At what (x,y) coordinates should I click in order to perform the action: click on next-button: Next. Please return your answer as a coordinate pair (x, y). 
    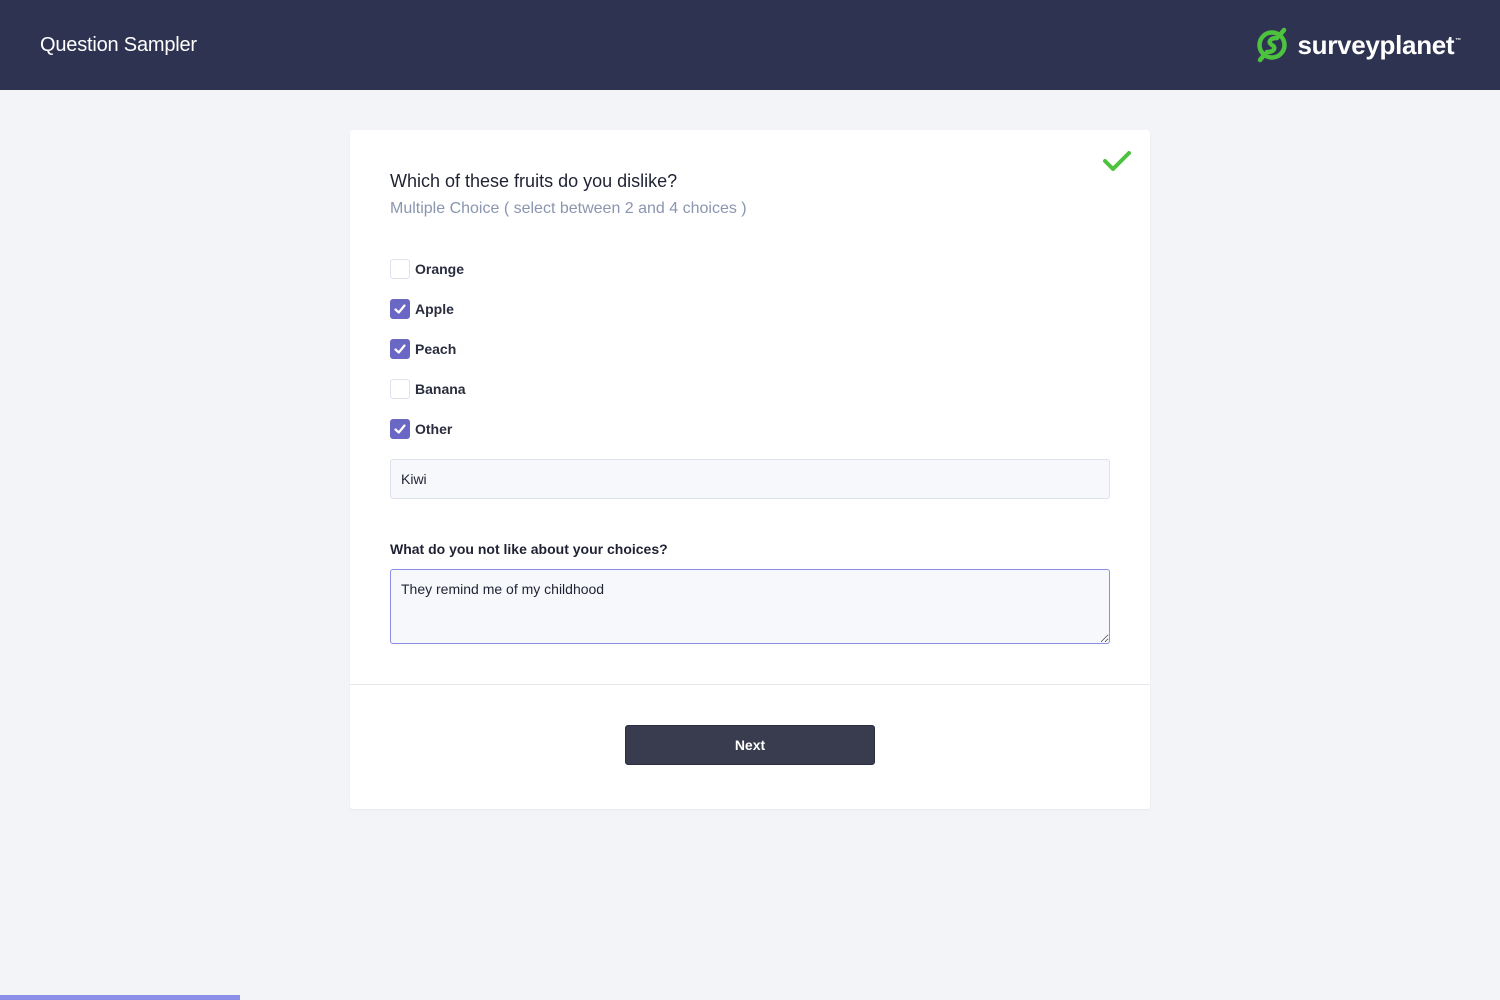
    Looking at the image, I should click on (750, 745).